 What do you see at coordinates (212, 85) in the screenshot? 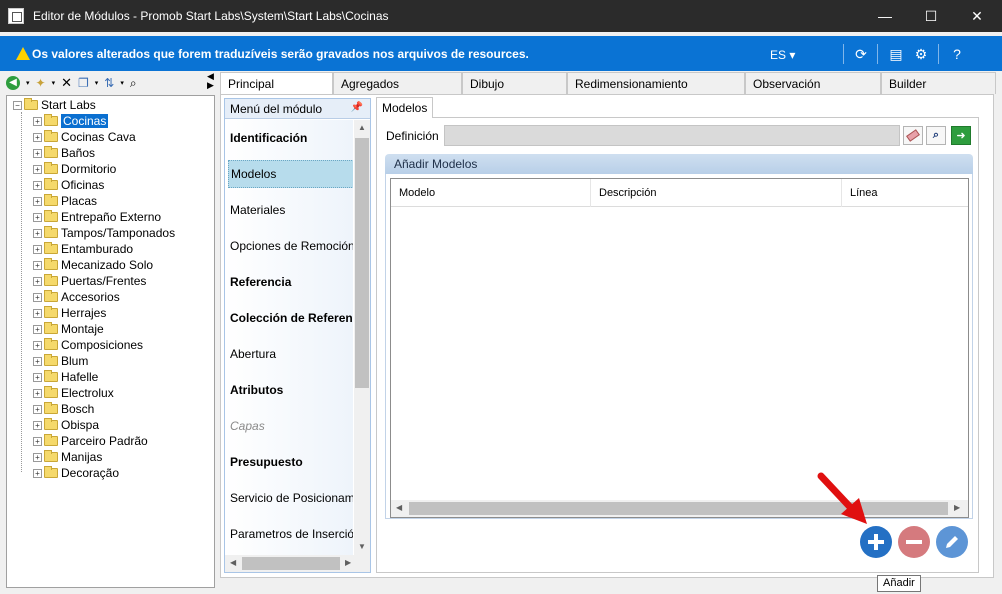
I see `arrow-right-icon: ▶` at bounding box center [212, 85].